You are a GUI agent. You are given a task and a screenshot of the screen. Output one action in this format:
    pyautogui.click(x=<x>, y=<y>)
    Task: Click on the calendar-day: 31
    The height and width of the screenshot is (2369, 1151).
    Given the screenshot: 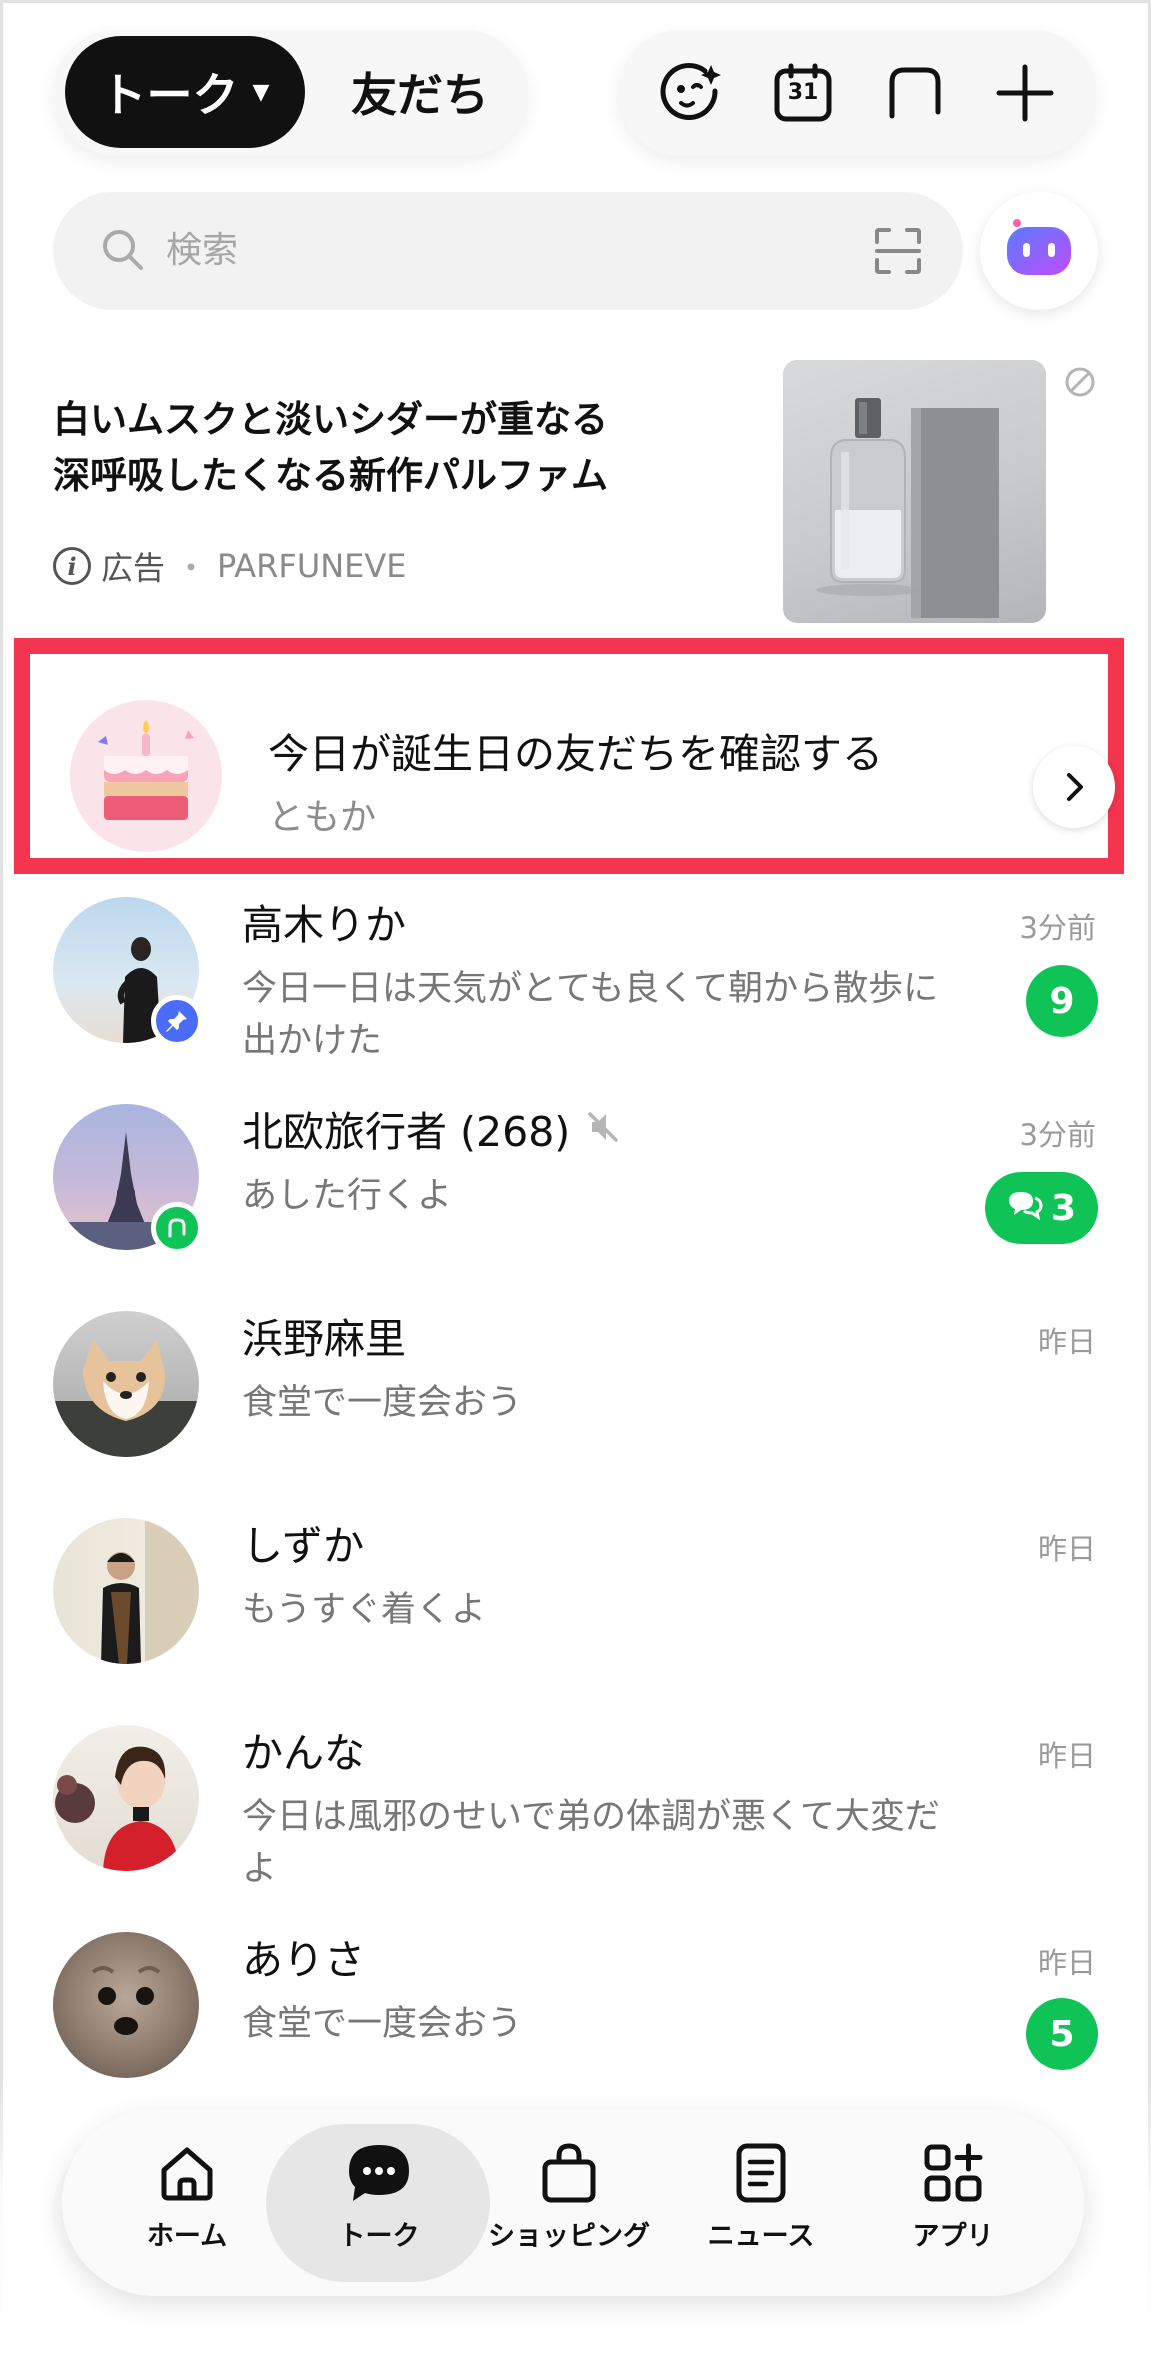 What is the action you would take?
    pyautogui.click(x=803, y=92)
    